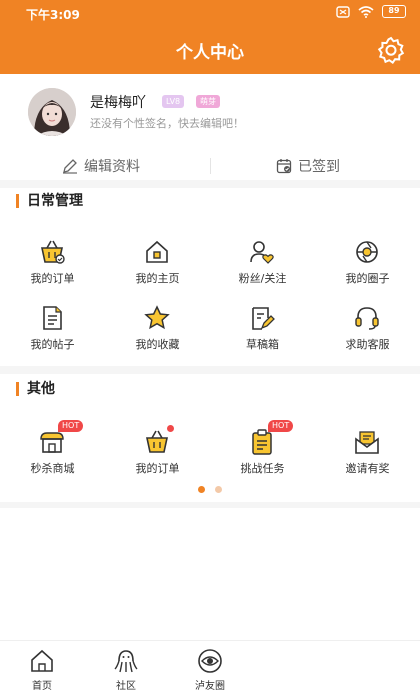  What do you see at coordinates (126, 686) in the screenshot?
I see `tab-label: 社区` at bounding box center [126, 686].